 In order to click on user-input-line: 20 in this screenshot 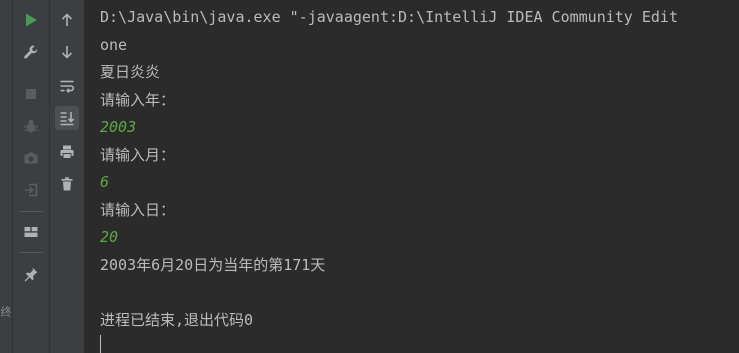, I will do `click(109, 237)`.